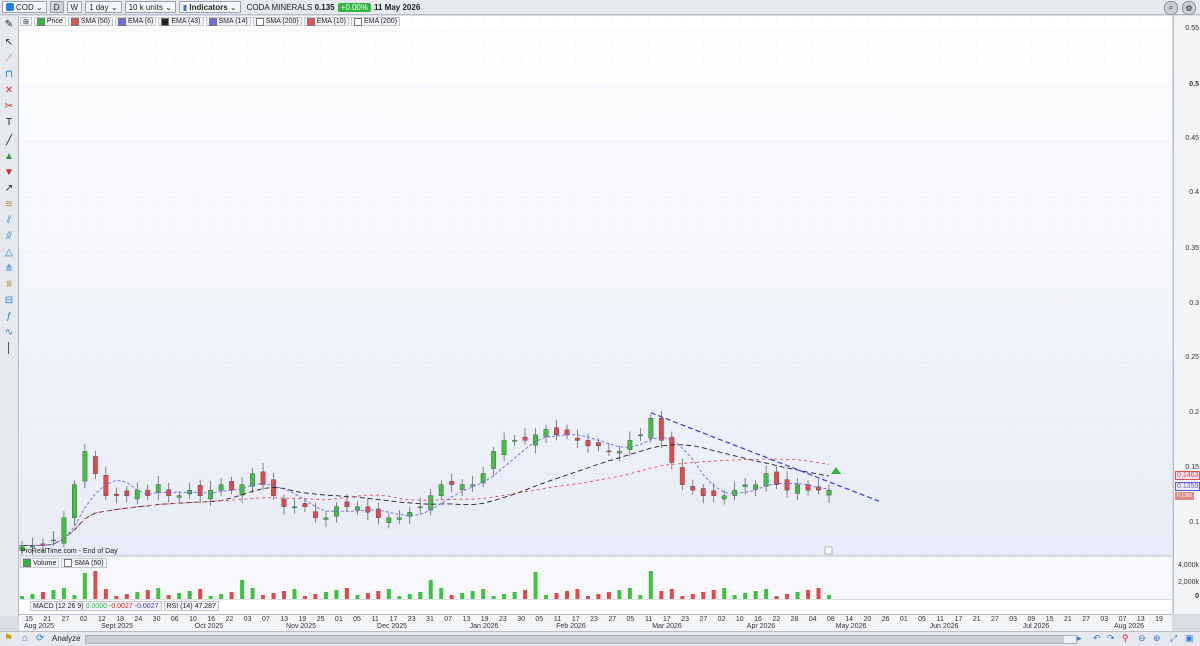 The width and height of the screenshot is (1200, 646). What do you see at coordinates (9, 90) in the screenshot?
I see `crosshair-icon: ✕` at bounding box center [9, 90].